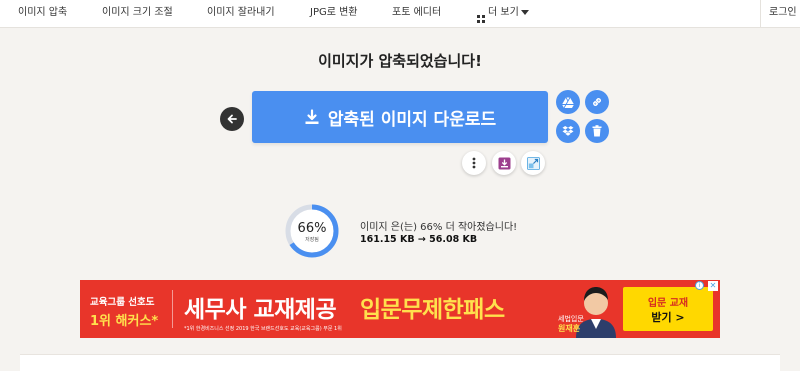 Image resolution: width=800 pixels, height=371 pixels. I want to click on result-message: 이미지 은(는) 66% 더 작아졌습니다!, so click(439, 227).